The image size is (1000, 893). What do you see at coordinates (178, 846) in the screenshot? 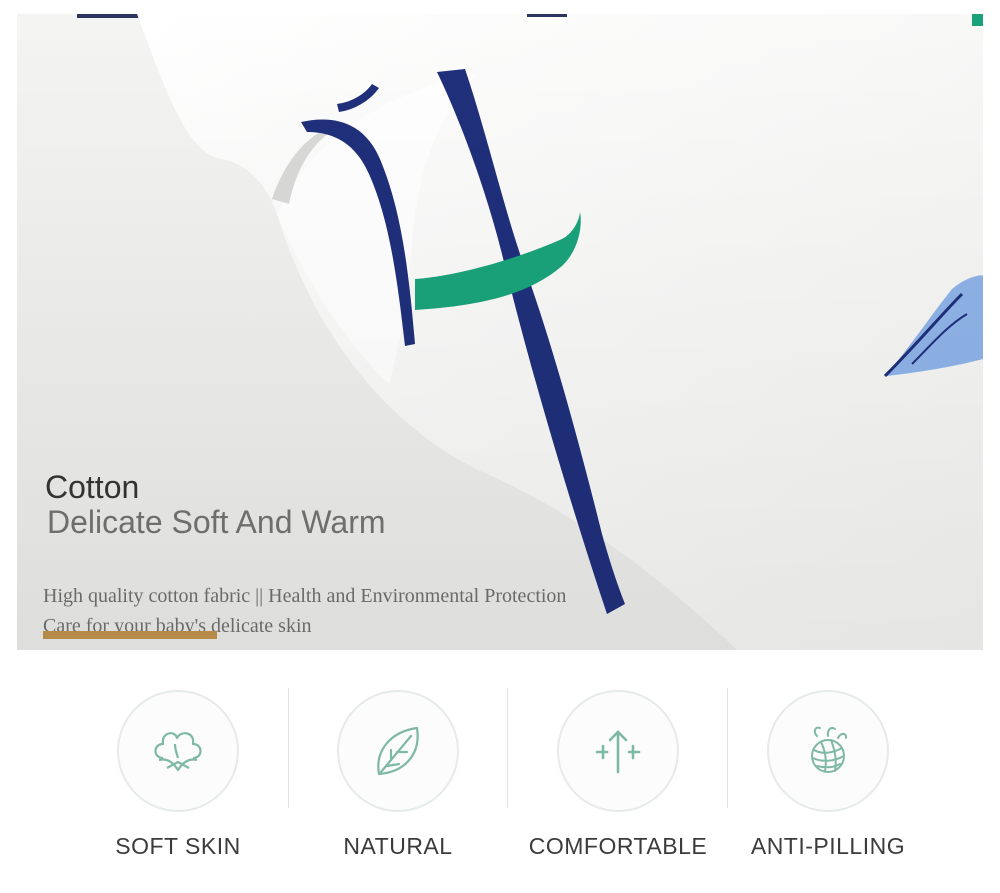
I see `feature-label: SOFT SKIN` at bounding box center [178, 846].